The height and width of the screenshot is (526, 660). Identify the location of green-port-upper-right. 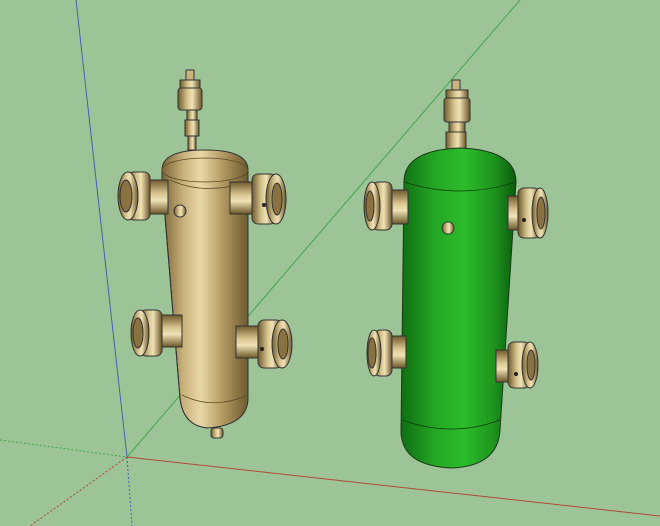
(528, 213).